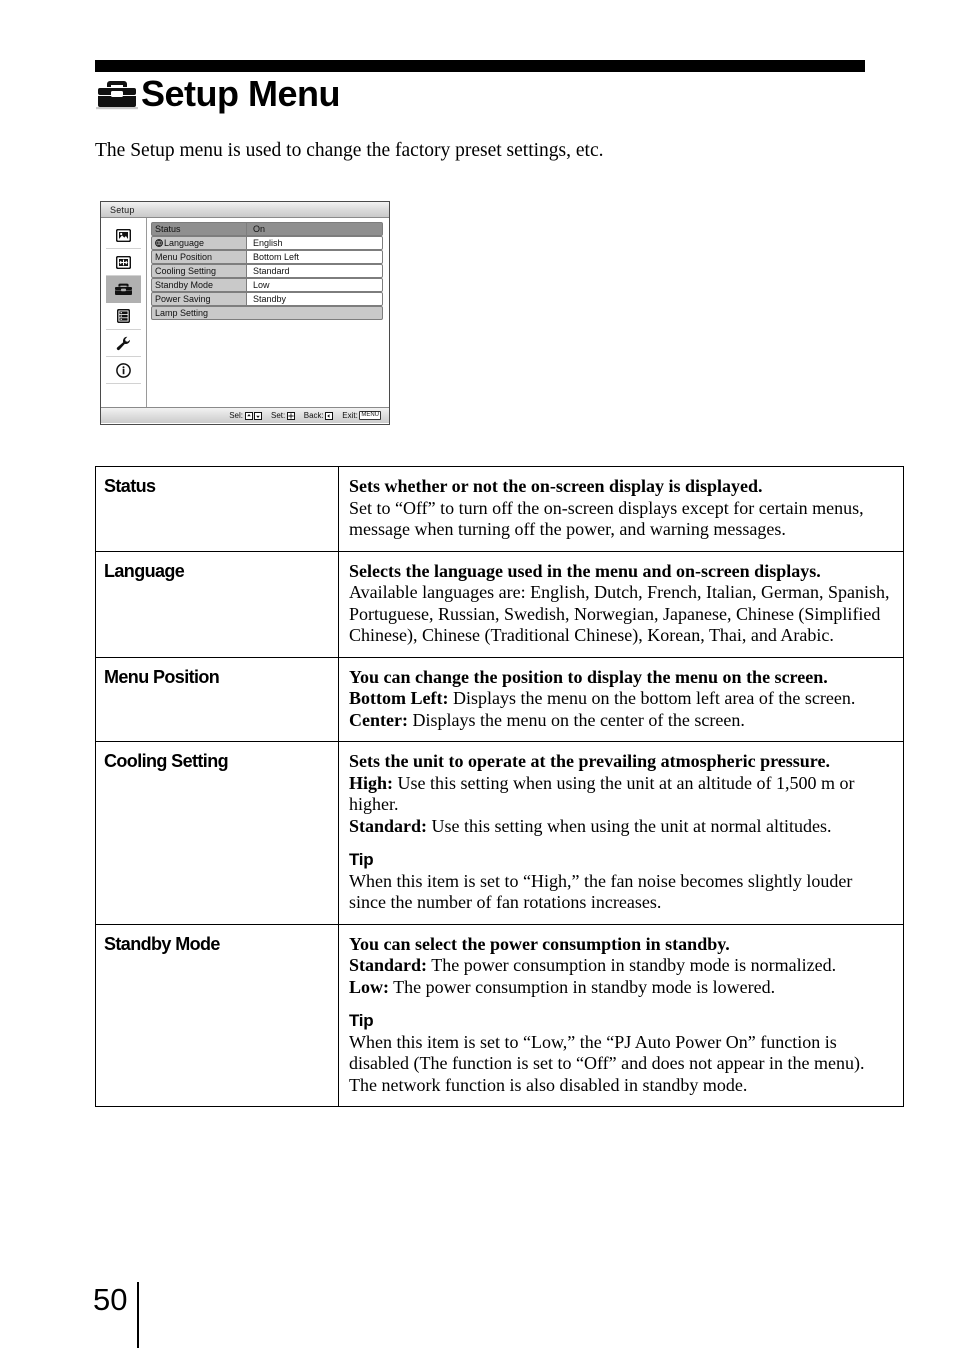 This screenshot has height=1352, width=954. What do you see at coordinates (217, 699) in the screenshot?
I see `setting-name: Menu Position` at bounding box center [217, 699].